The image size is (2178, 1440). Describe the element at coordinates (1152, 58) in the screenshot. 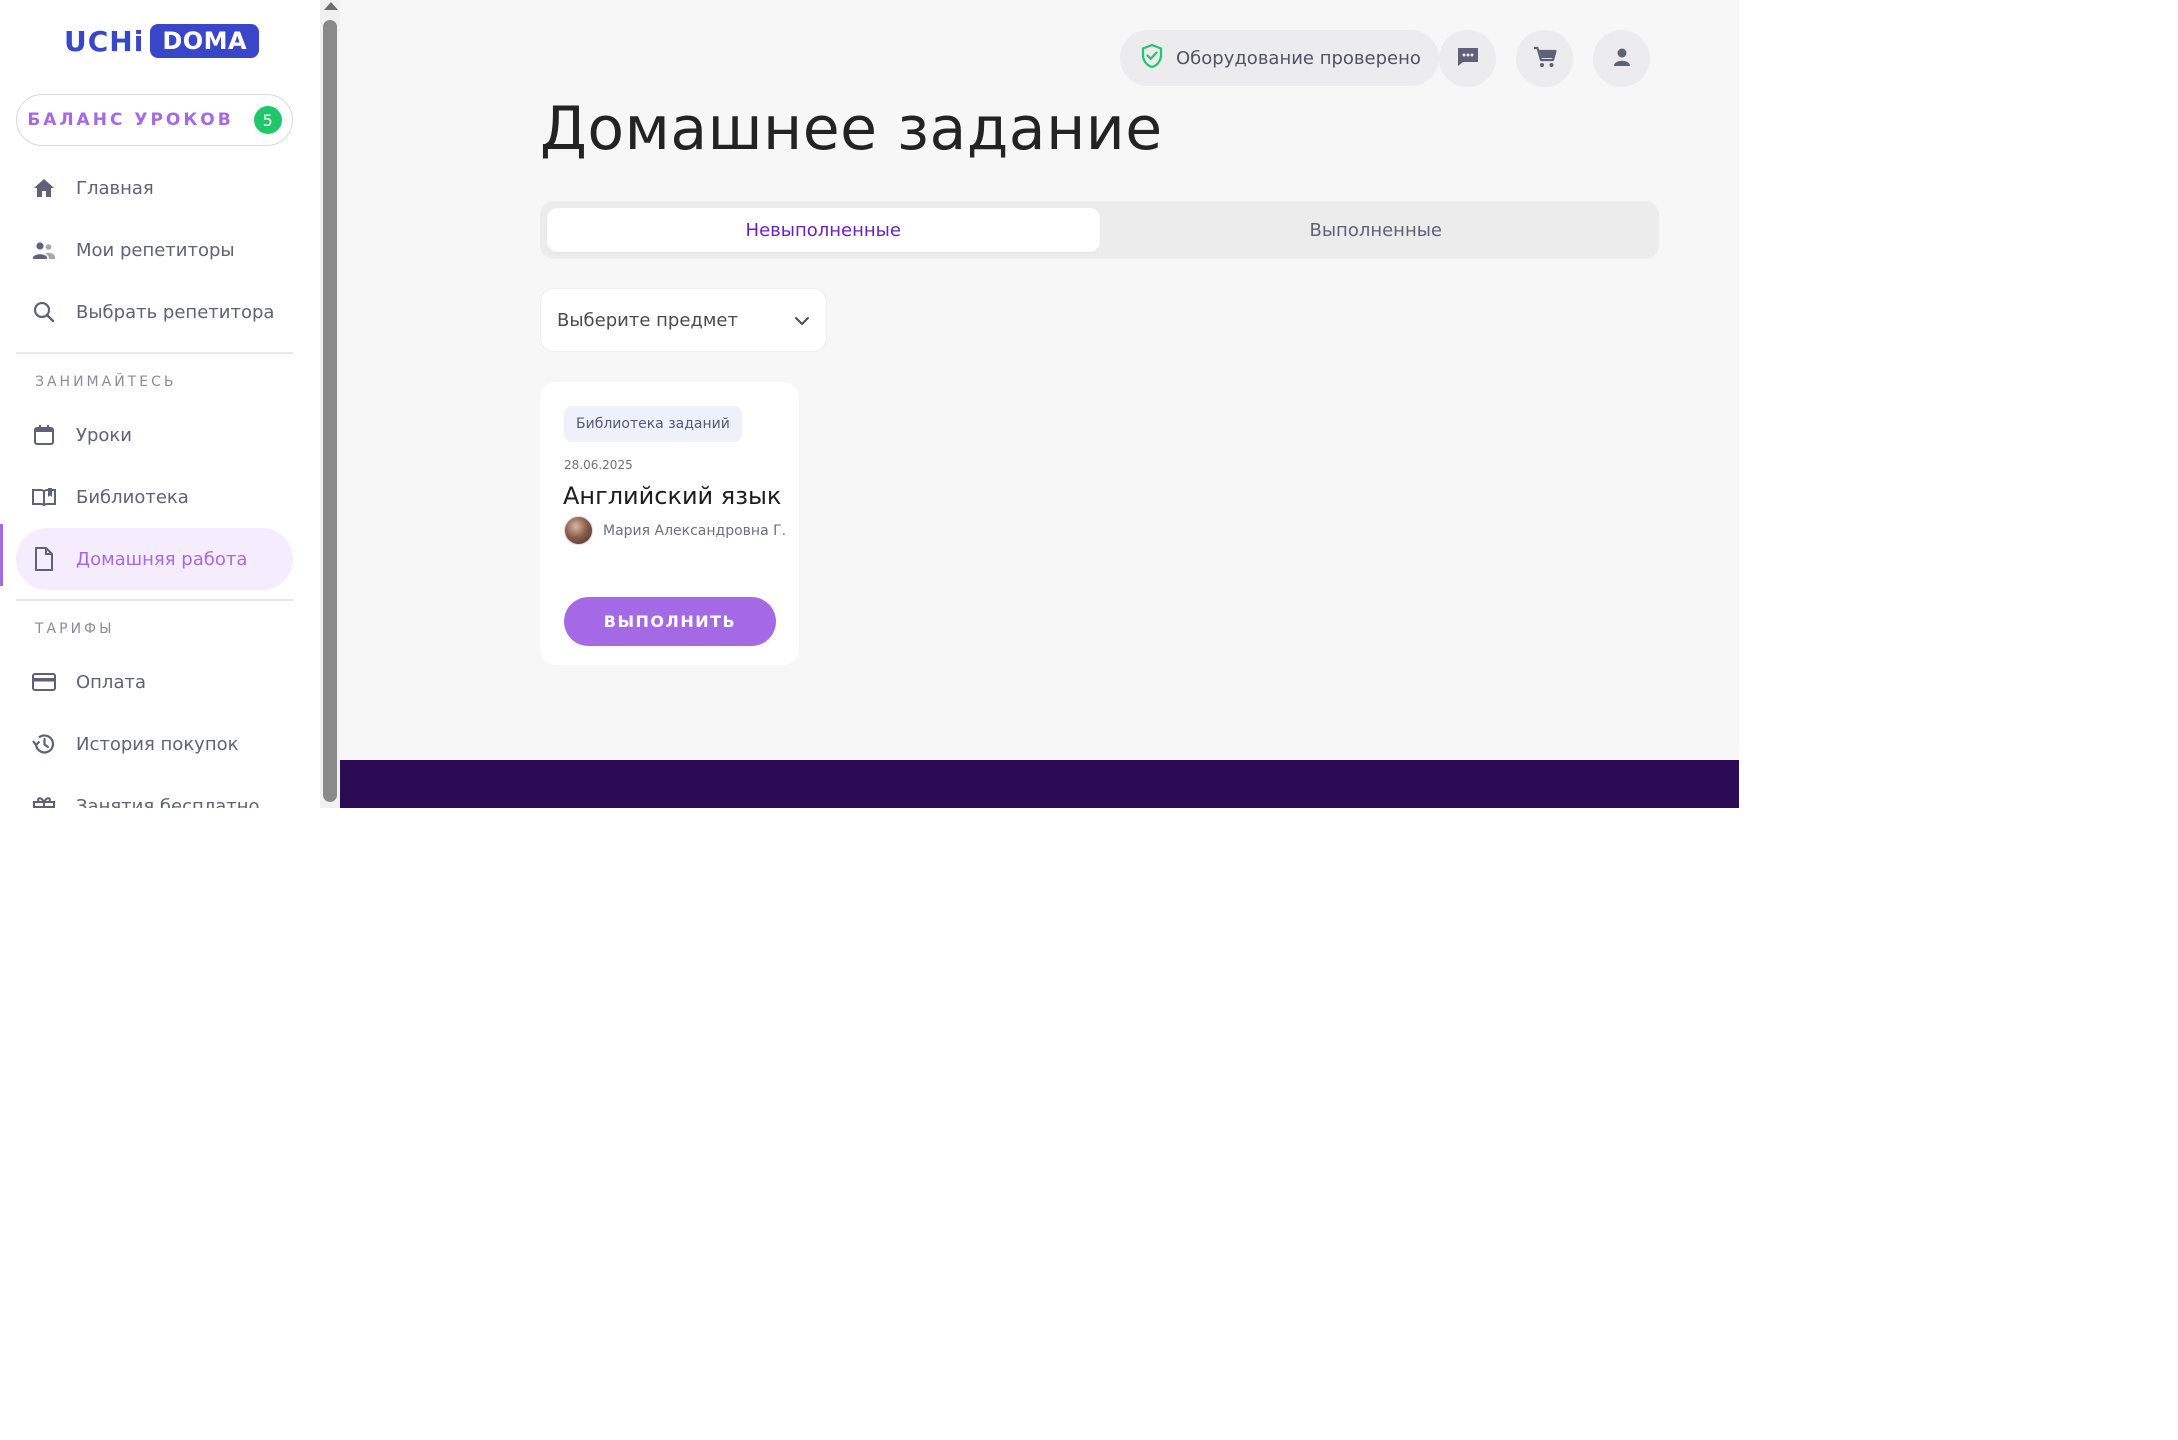

I see `shield-check-icon` at that location.